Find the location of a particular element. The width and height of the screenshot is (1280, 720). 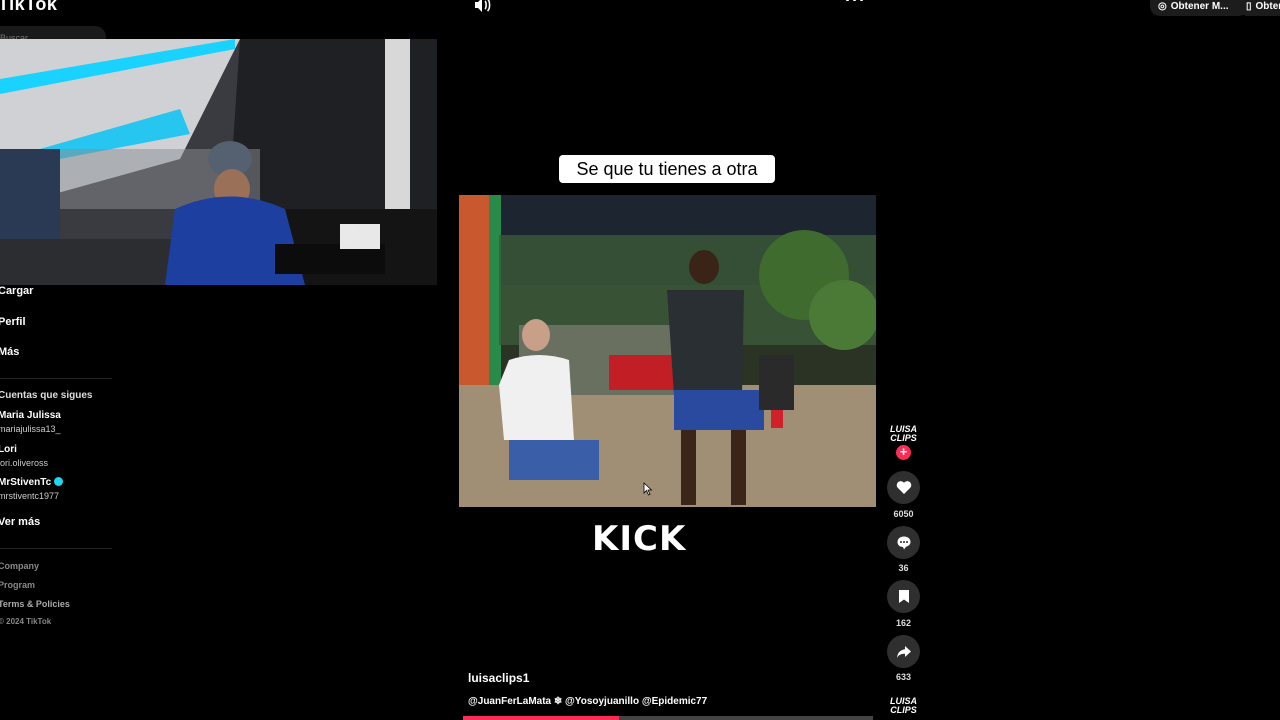

following-name: MrStivenTc is located at coordinates (31, 482).